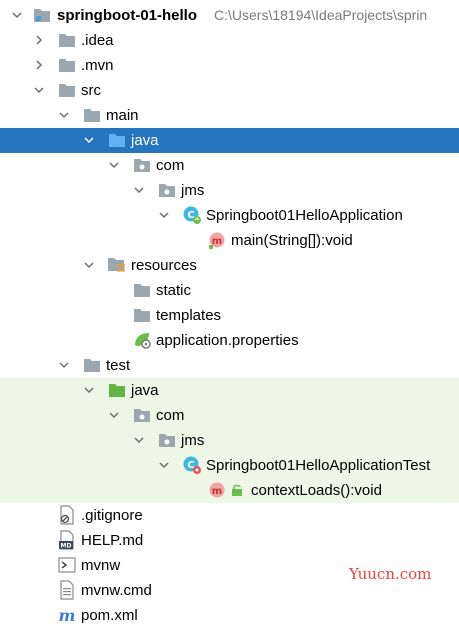 The width and height of the screenshot is (459, 629). Describe the element at coordinates (117, 265) in the screenshot. I see `resources-folder-icon` at that location.